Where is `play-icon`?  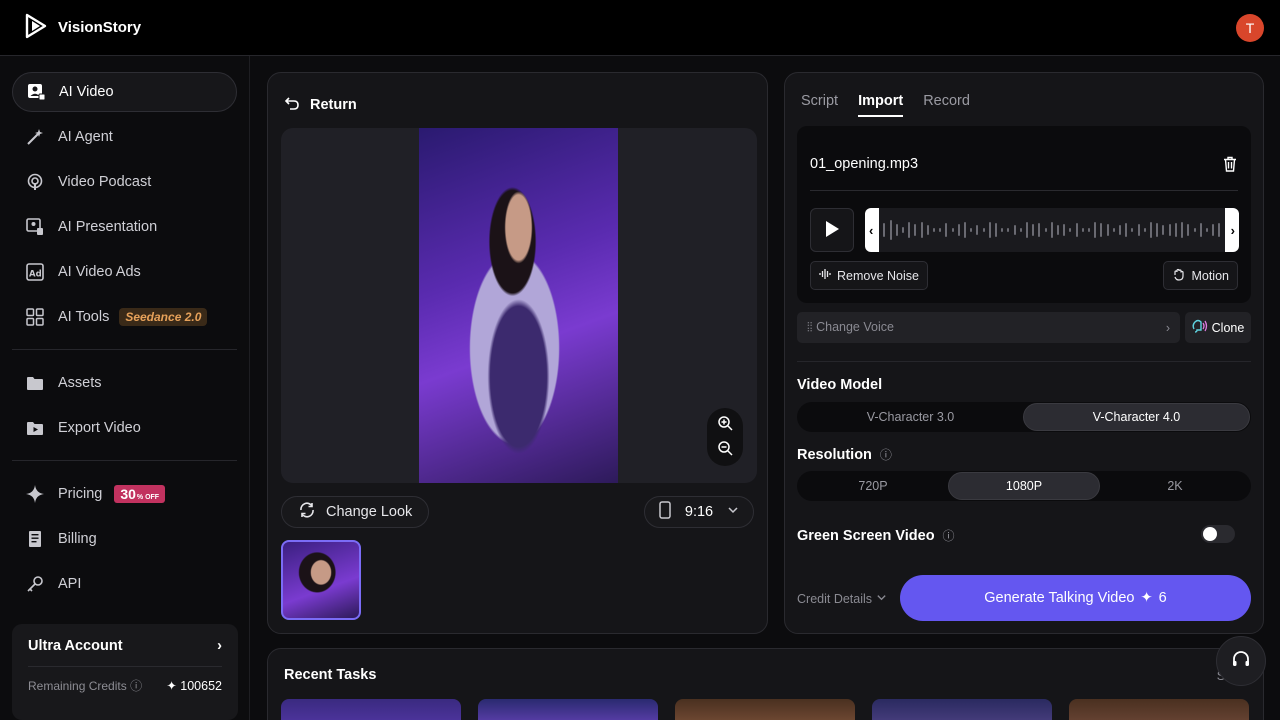 play-icon is located at coordinates (832, 230).